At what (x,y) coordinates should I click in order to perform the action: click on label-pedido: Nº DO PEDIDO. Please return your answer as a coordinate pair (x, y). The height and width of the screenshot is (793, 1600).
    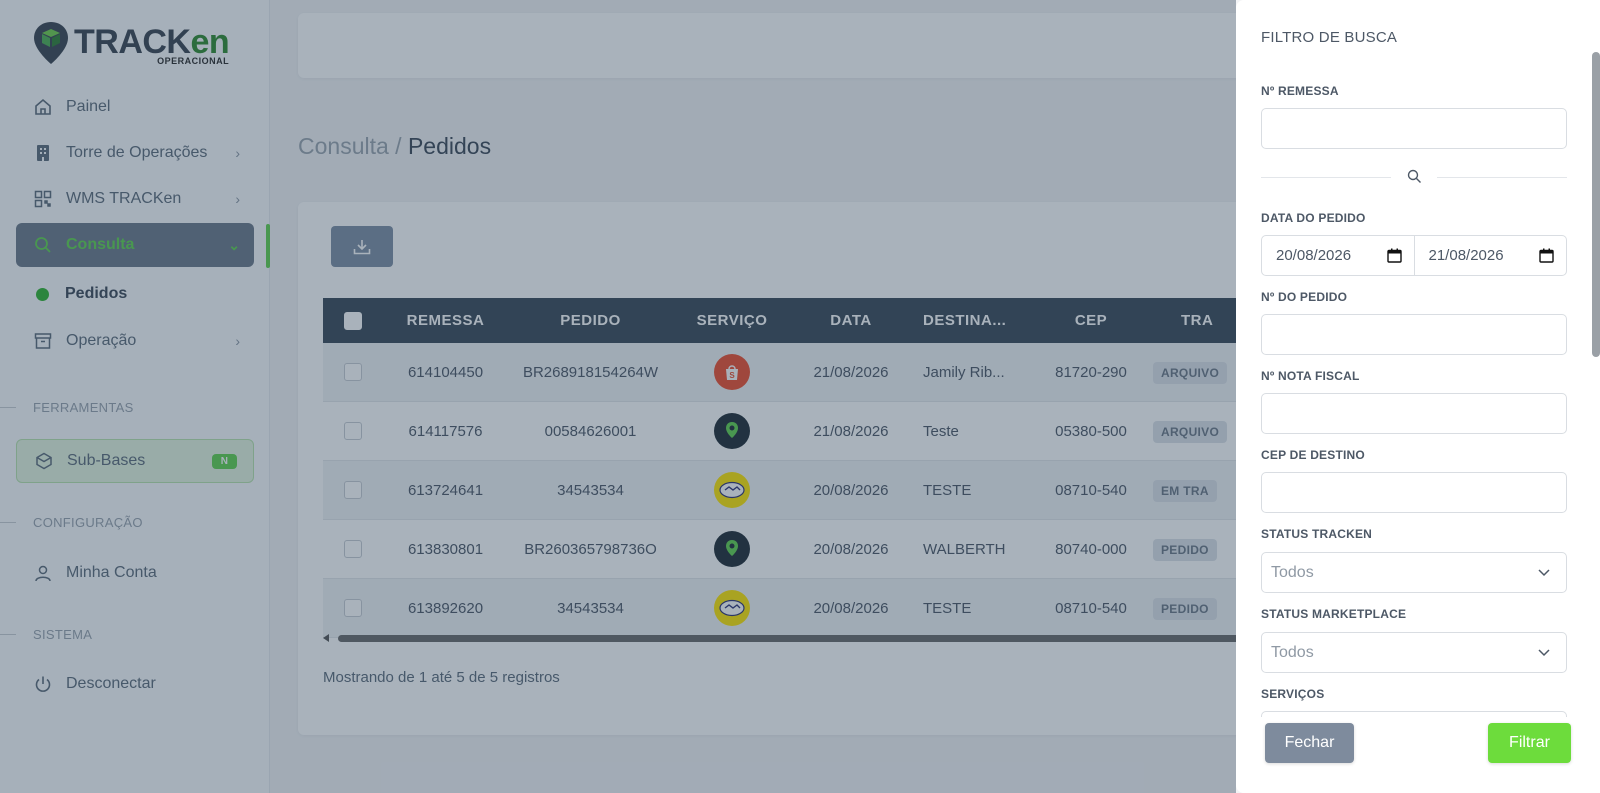
    Looking at the image, I should click on (1304, 297).